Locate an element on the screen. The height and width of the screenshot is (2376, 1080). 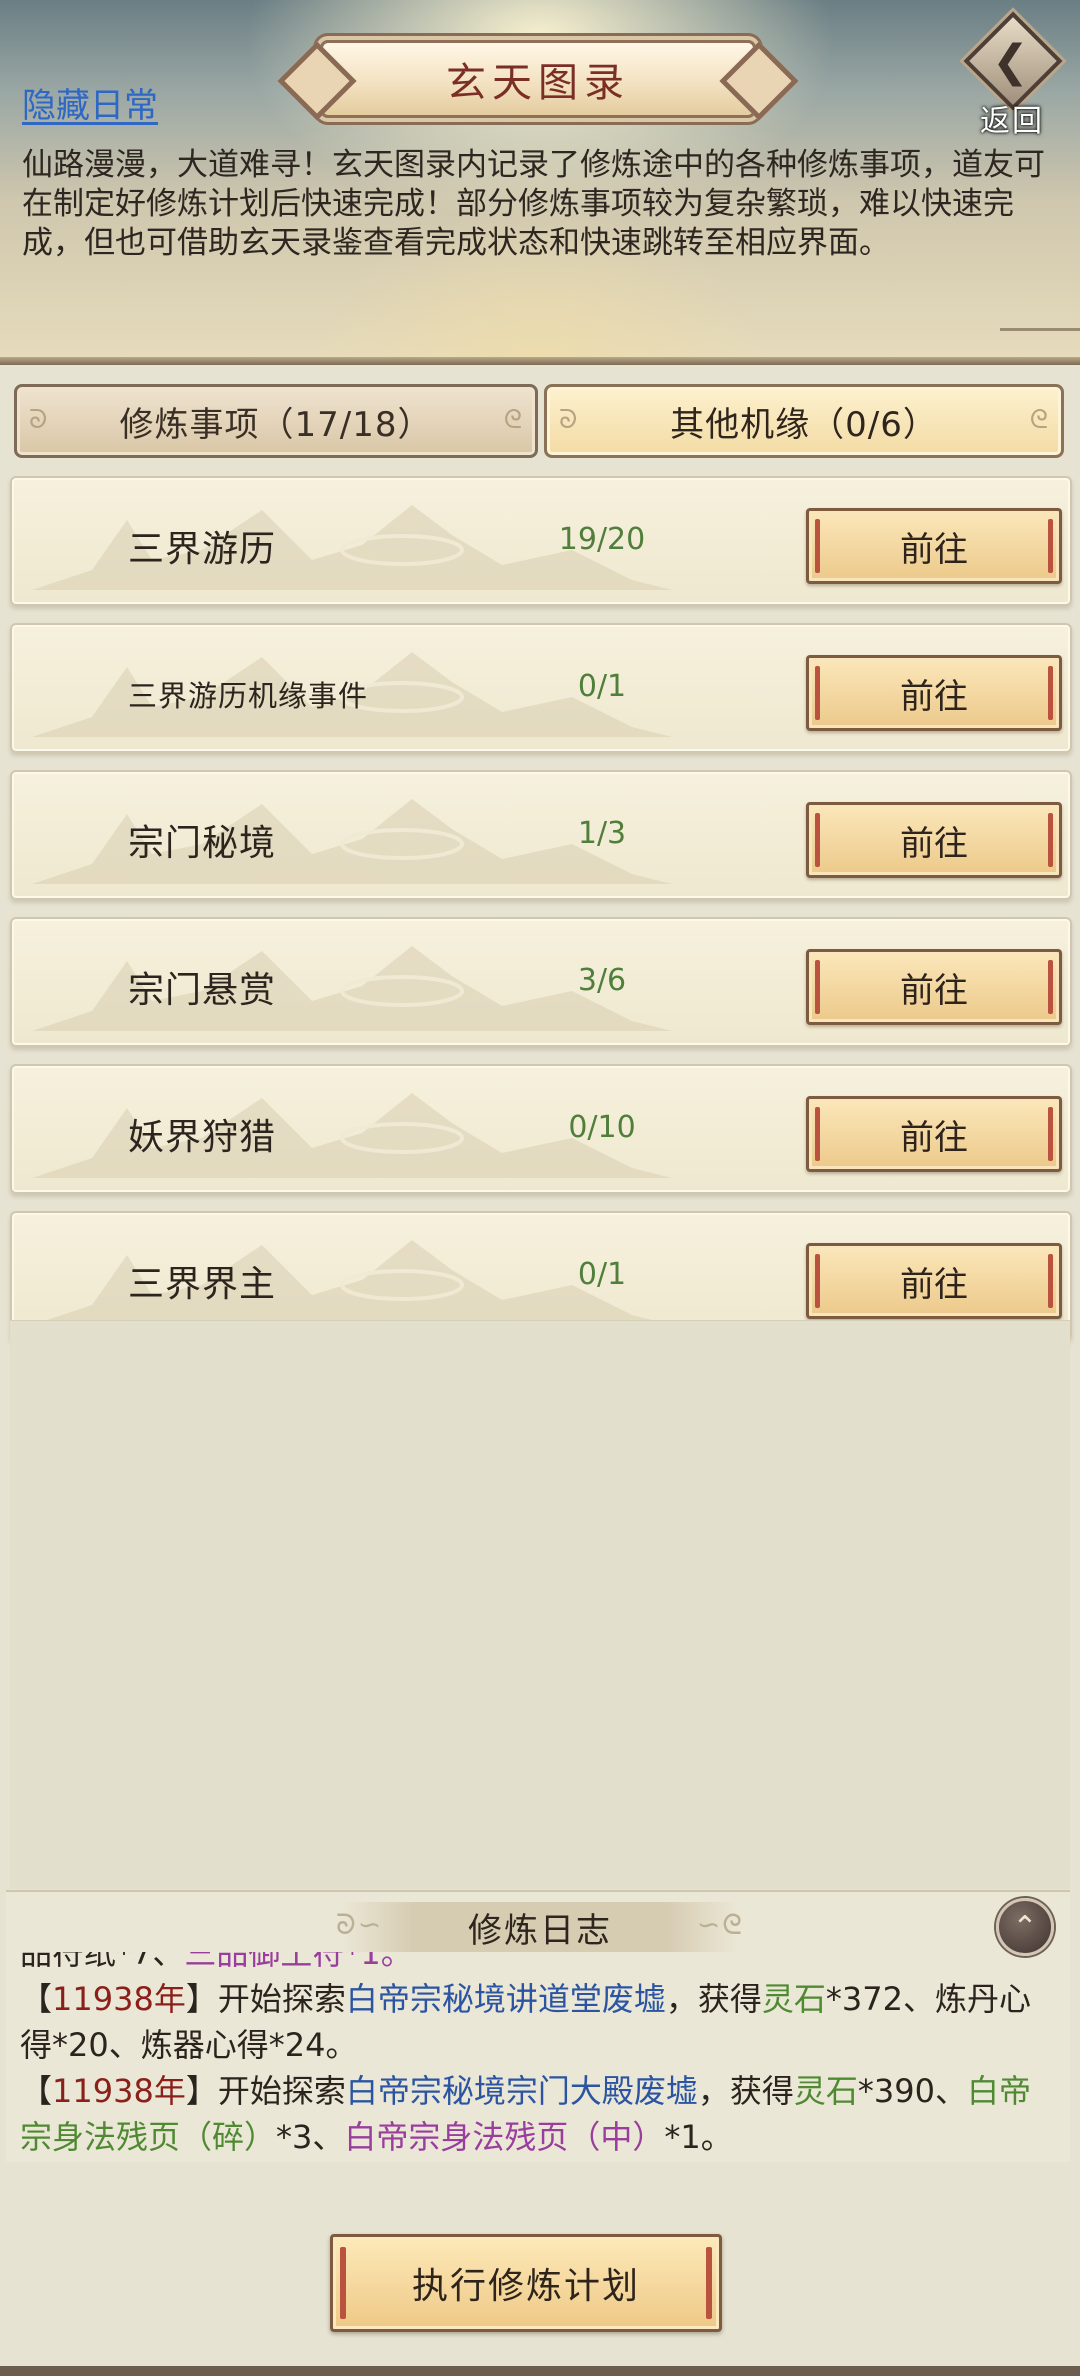
task-name: 三界界主 is located at coordinates (202, 1284).